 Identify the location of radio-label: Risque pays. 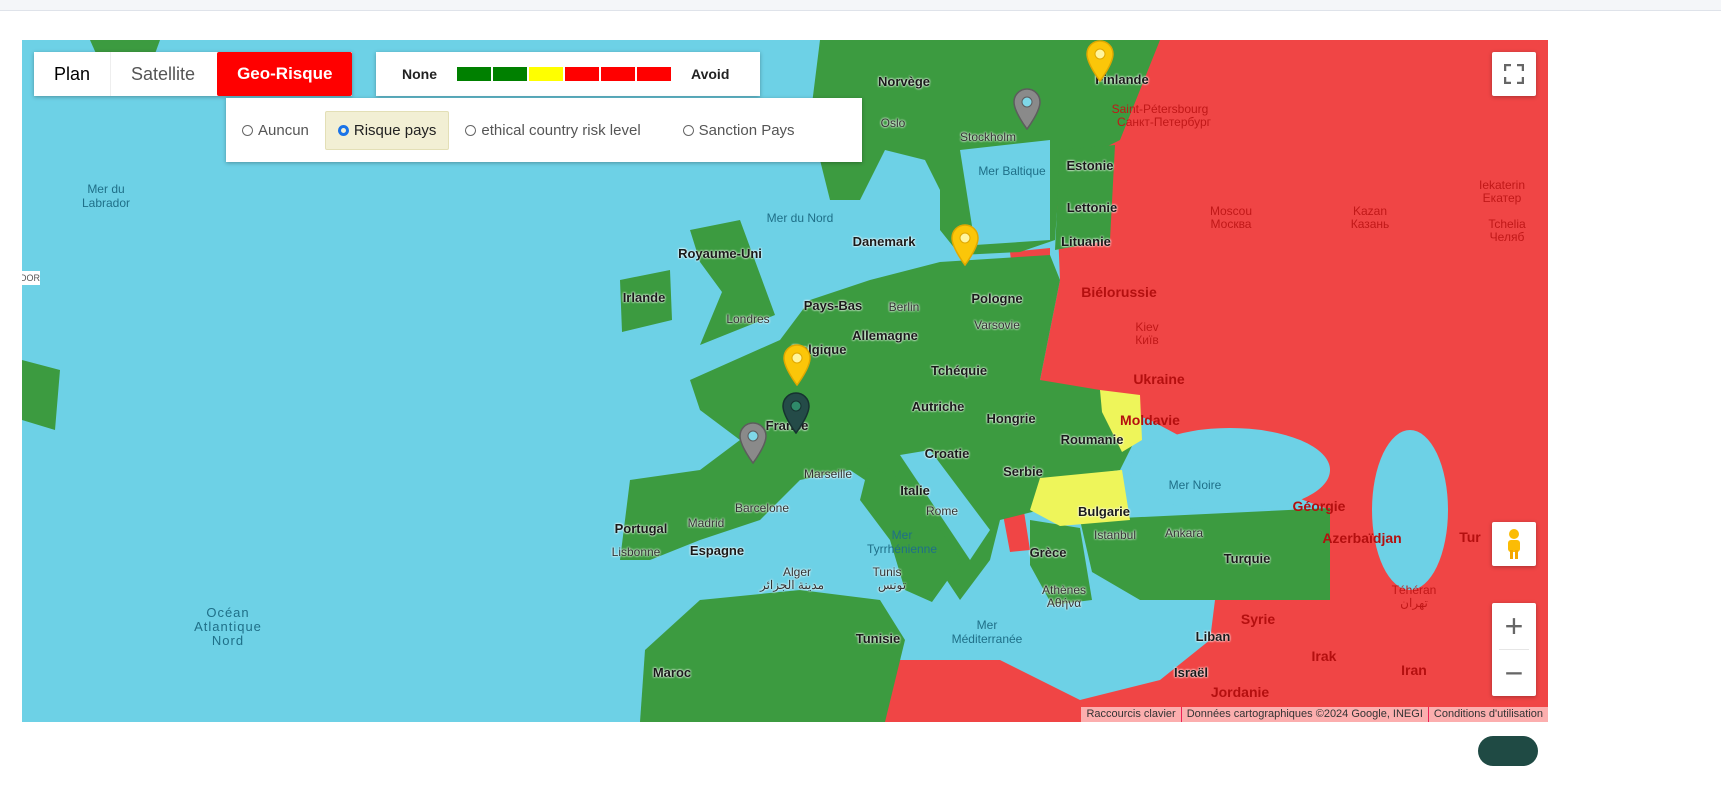
(395, 130).